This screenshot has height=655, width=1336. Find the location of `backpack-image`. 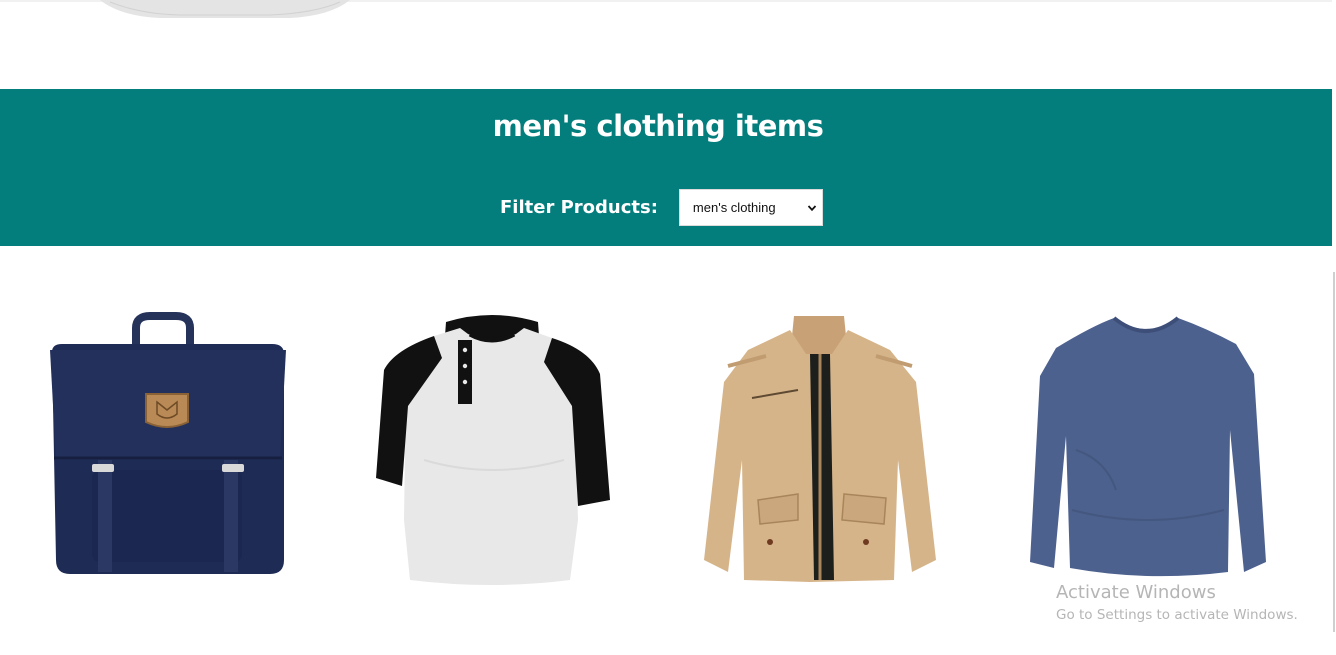

backpack-image is located at coordinates (168, 443).